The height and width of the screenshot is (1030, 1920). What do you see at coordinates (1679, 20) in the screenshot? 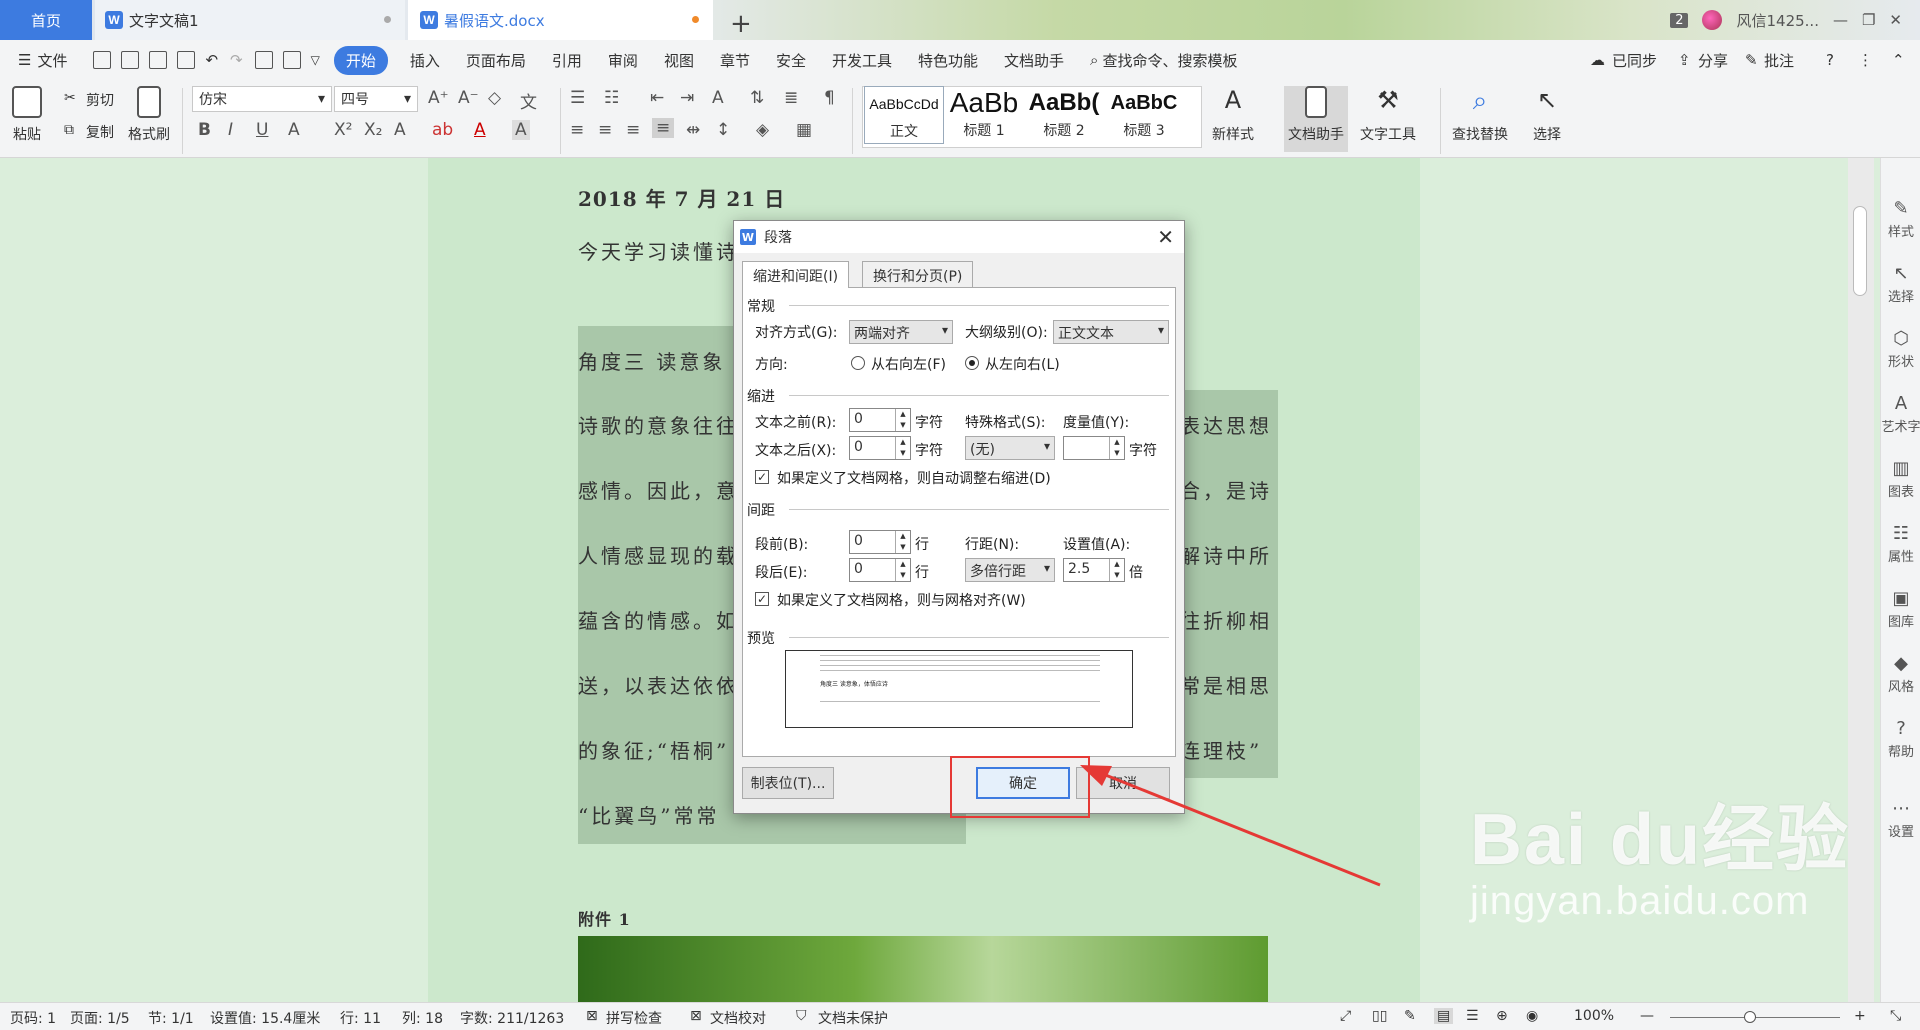
I see `window-count-badge: 2` at bounding box center [1679, 20].